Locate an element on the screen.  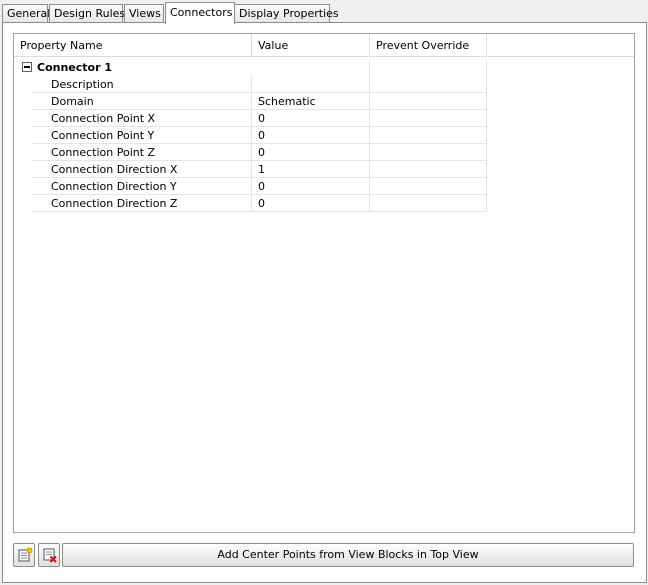
tab-general: General is located at coordinates (26, 13).